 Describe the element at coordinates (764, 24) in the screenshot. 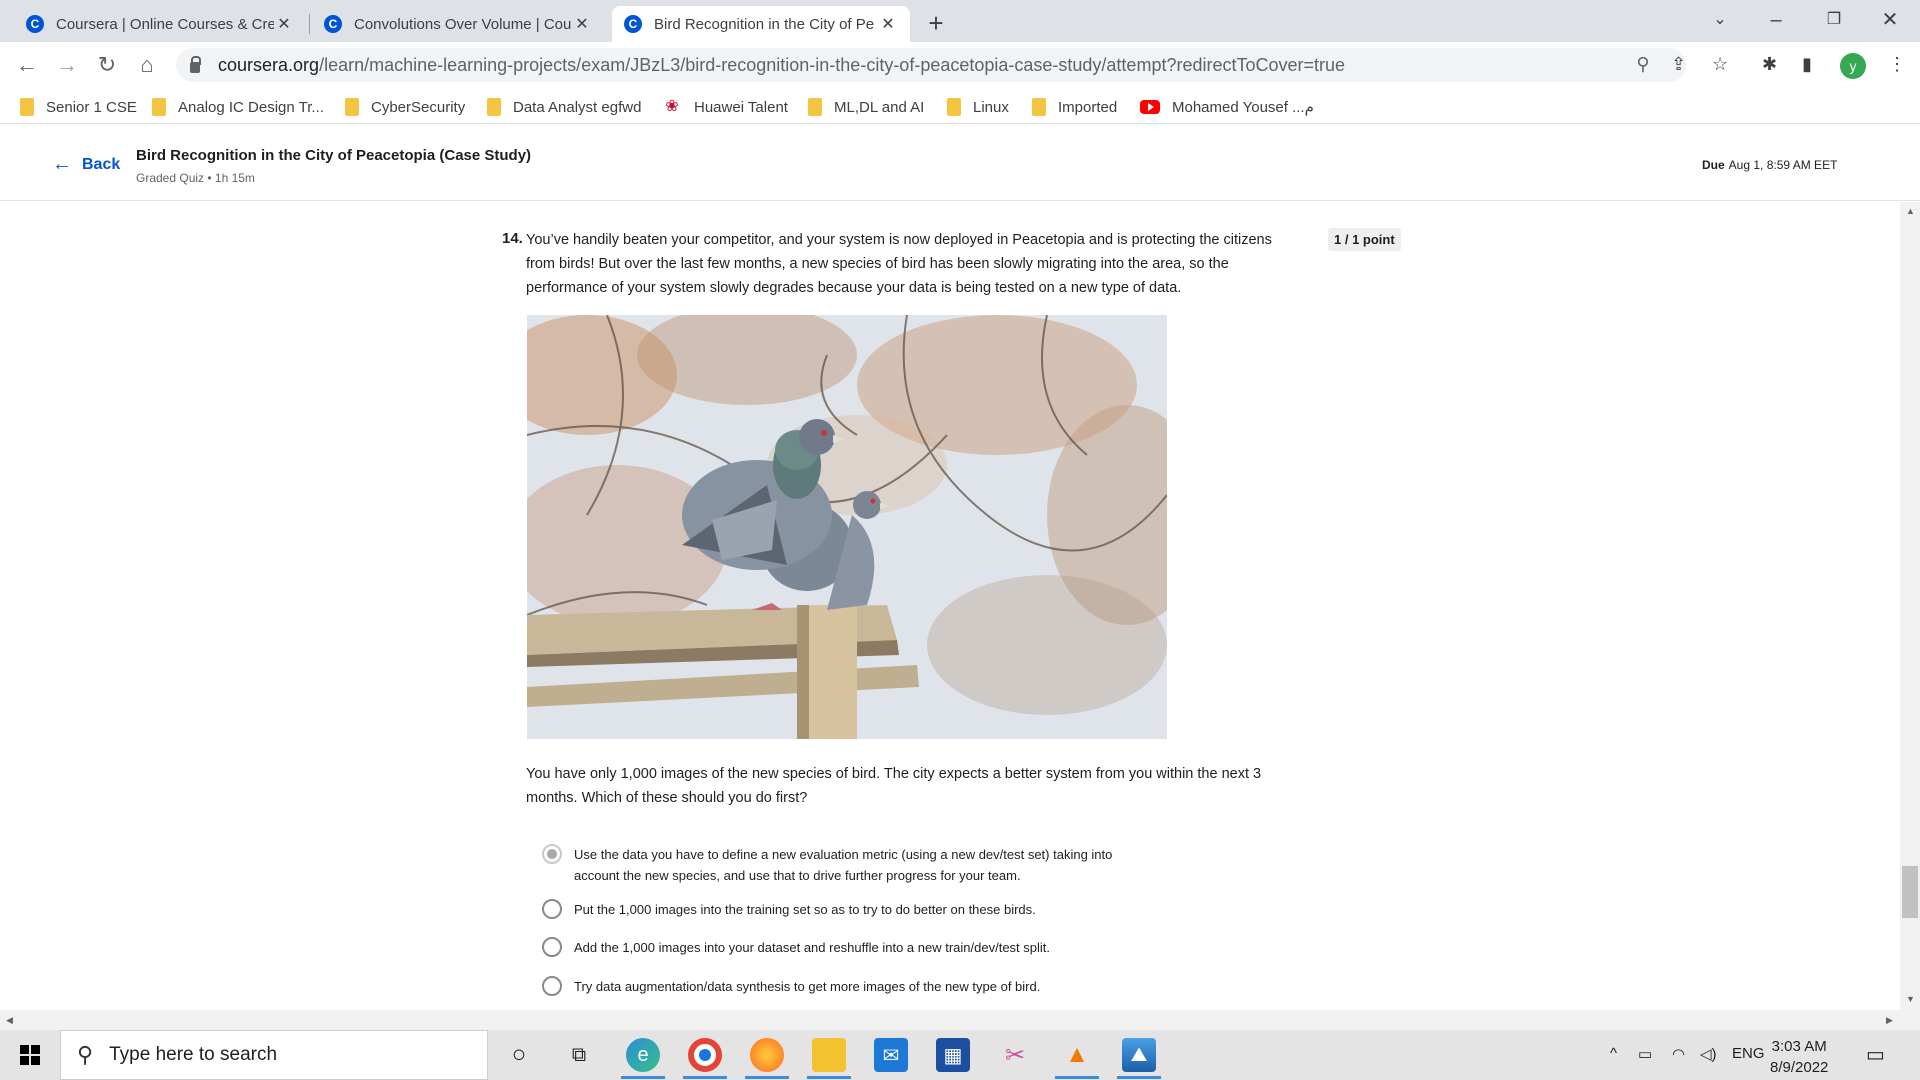

I see `tab-title: Bird Recognition in the City of Pe` at that location.